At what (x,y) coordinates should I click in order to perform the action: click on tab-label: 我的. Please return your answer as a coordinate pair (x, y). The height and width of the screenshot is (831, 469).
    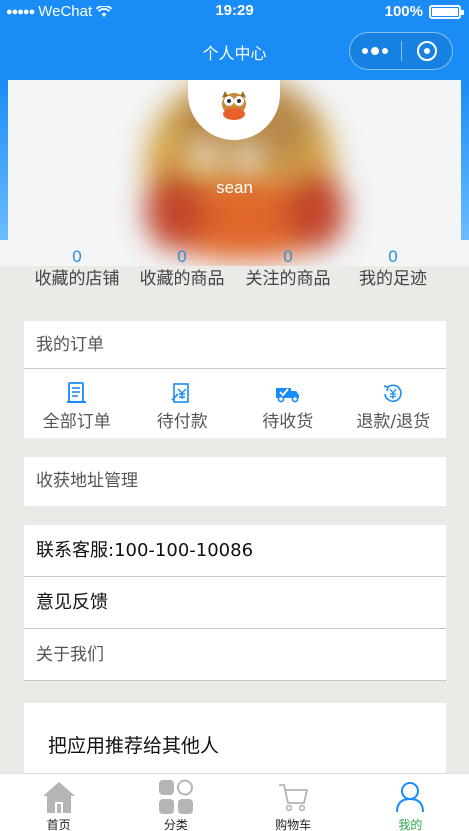
    Looking at the image, I should click on (410, 824).